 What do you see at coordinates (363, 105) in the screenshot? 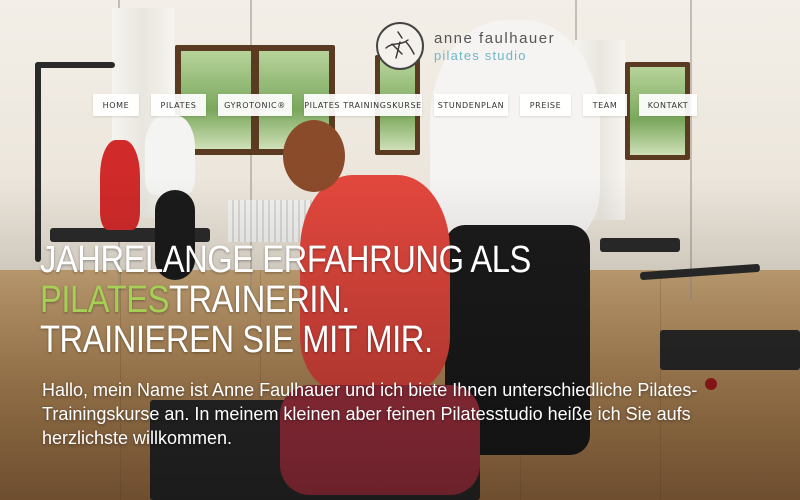
I see `nav-item-pilates-trainingskurse: PILATES TRAININGSKURSE` at bounding box center [363, 105].